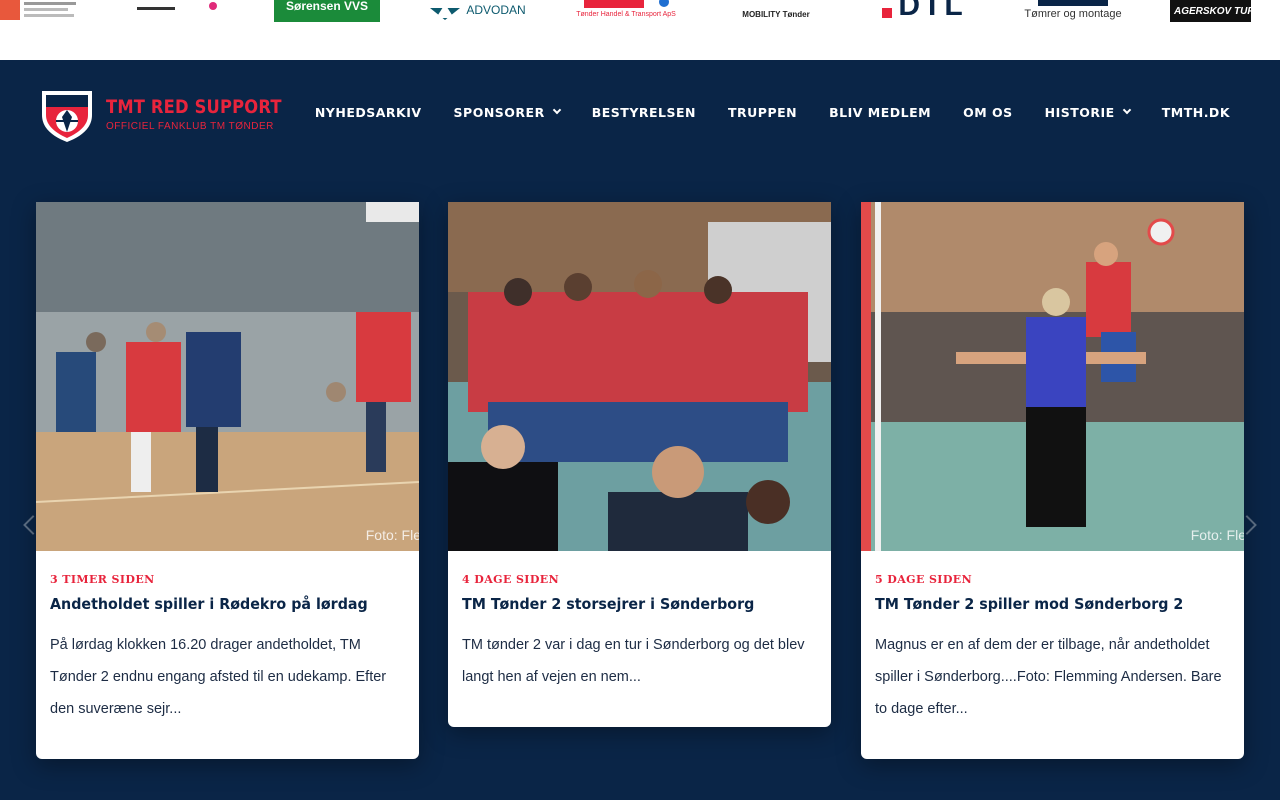  I want to click on nav-label: BLIV MEDLEM, so click(880, 112).